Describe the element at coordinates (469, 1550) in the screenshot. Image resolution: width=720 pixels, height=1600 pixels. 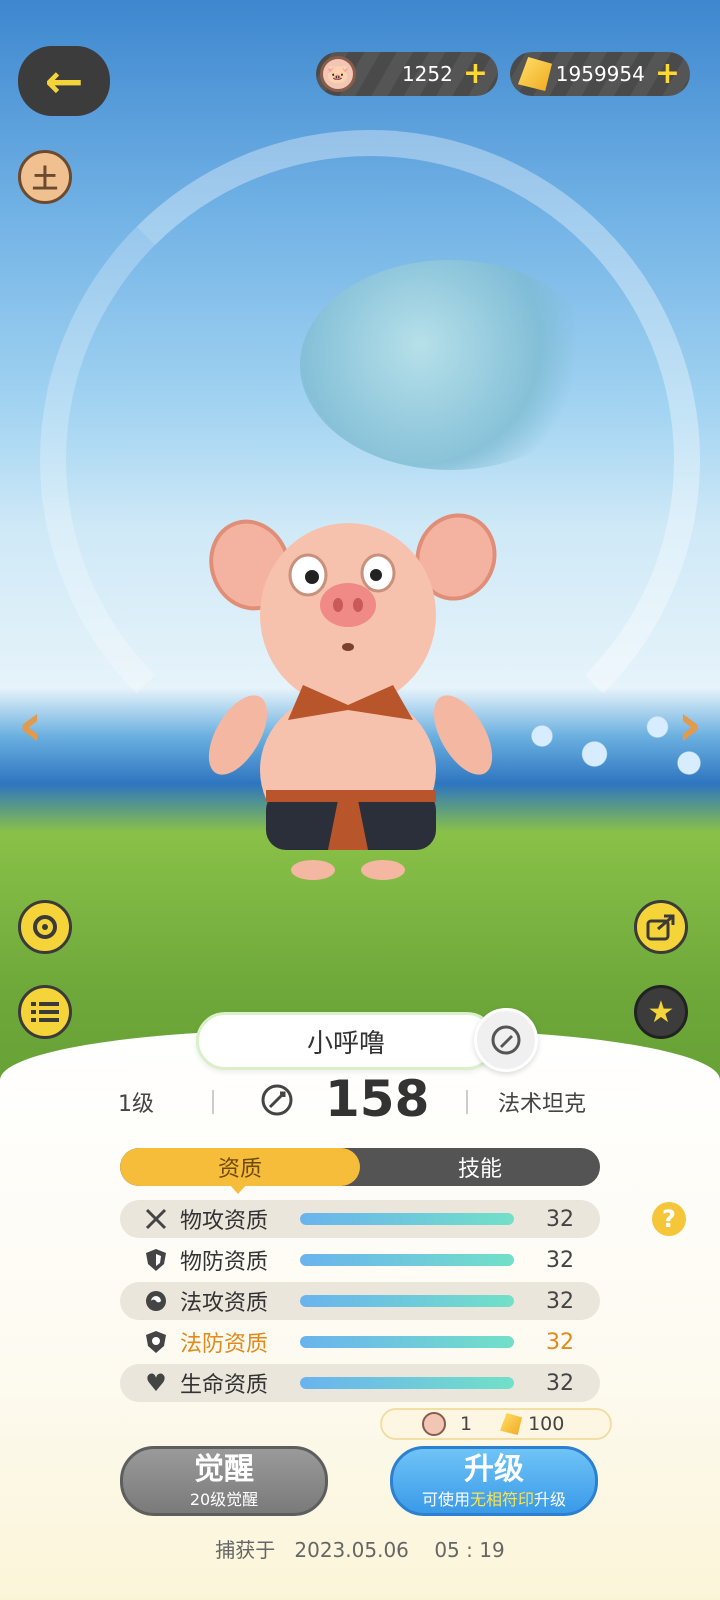
I see `caught-time: 05 : 19` at that location.